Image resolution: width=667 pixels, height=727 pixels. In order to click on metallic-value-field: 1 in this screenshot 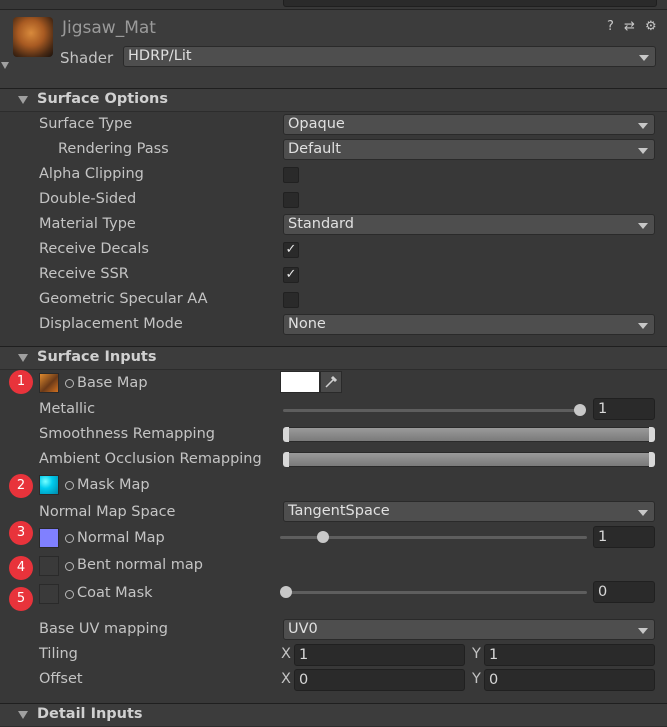, I will do `click(624, 409)`.